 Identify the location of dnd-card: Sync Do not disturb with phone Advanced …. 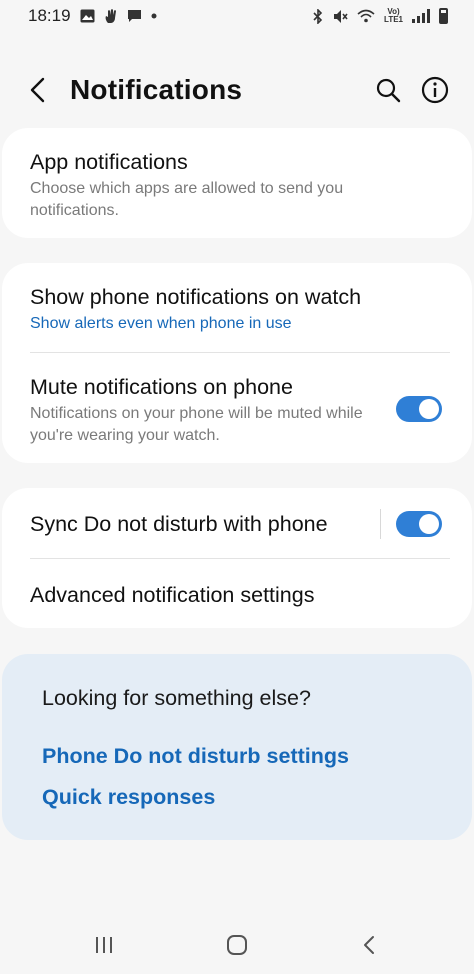
(237, 558).